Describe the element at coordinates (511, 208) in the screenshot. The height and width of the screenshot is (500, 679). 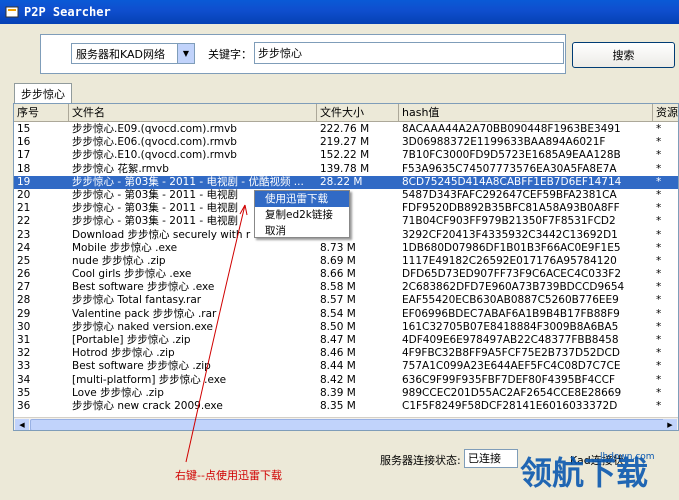
I see `table-cell: FDF9520DB892B35BFC81A58A93B0A8FF` at that location.